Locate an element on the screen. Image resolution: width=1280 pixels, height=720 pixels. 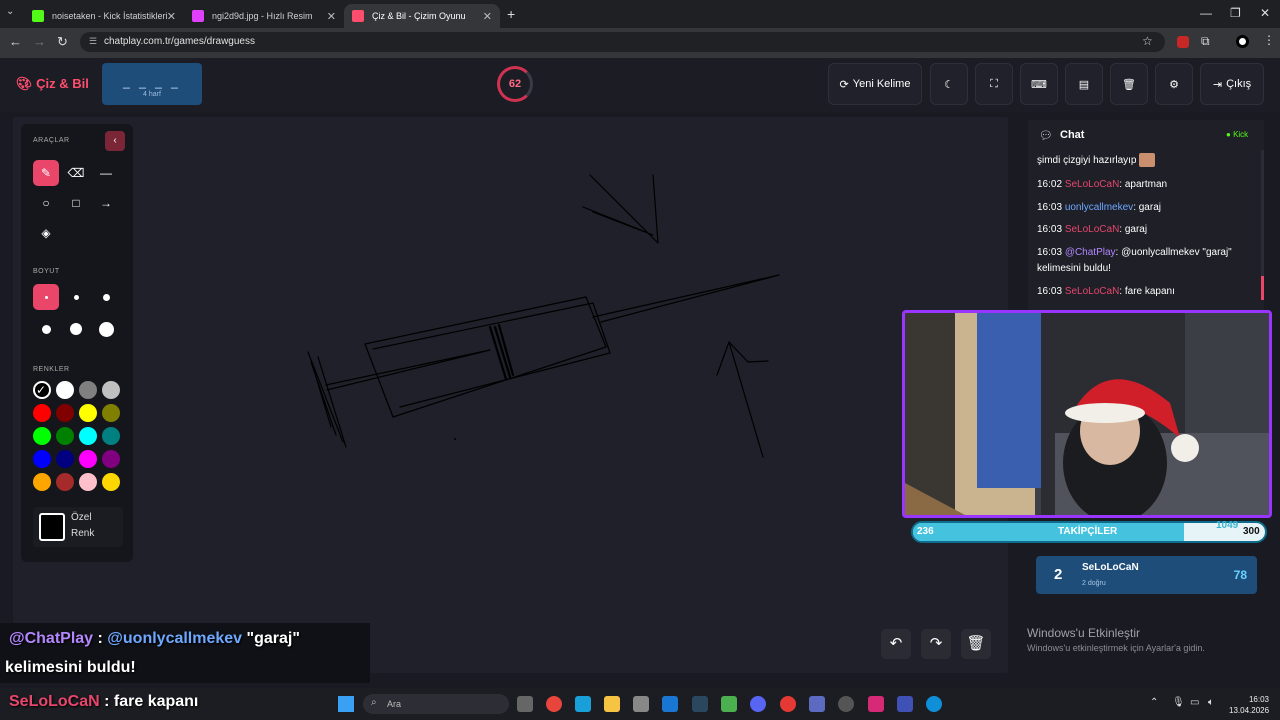
settings-button: ⚙ is located at coordinates (1174, 84).